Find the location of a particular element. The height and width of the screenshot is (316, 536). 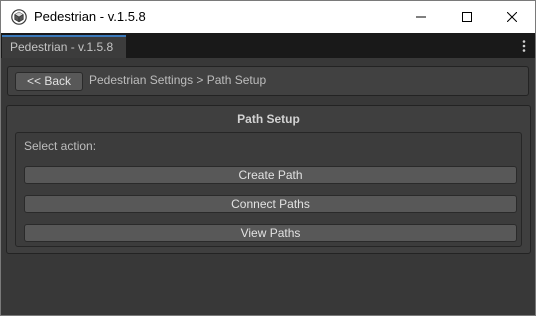

kebab-menu-icon is located at coordinates (524, 46).